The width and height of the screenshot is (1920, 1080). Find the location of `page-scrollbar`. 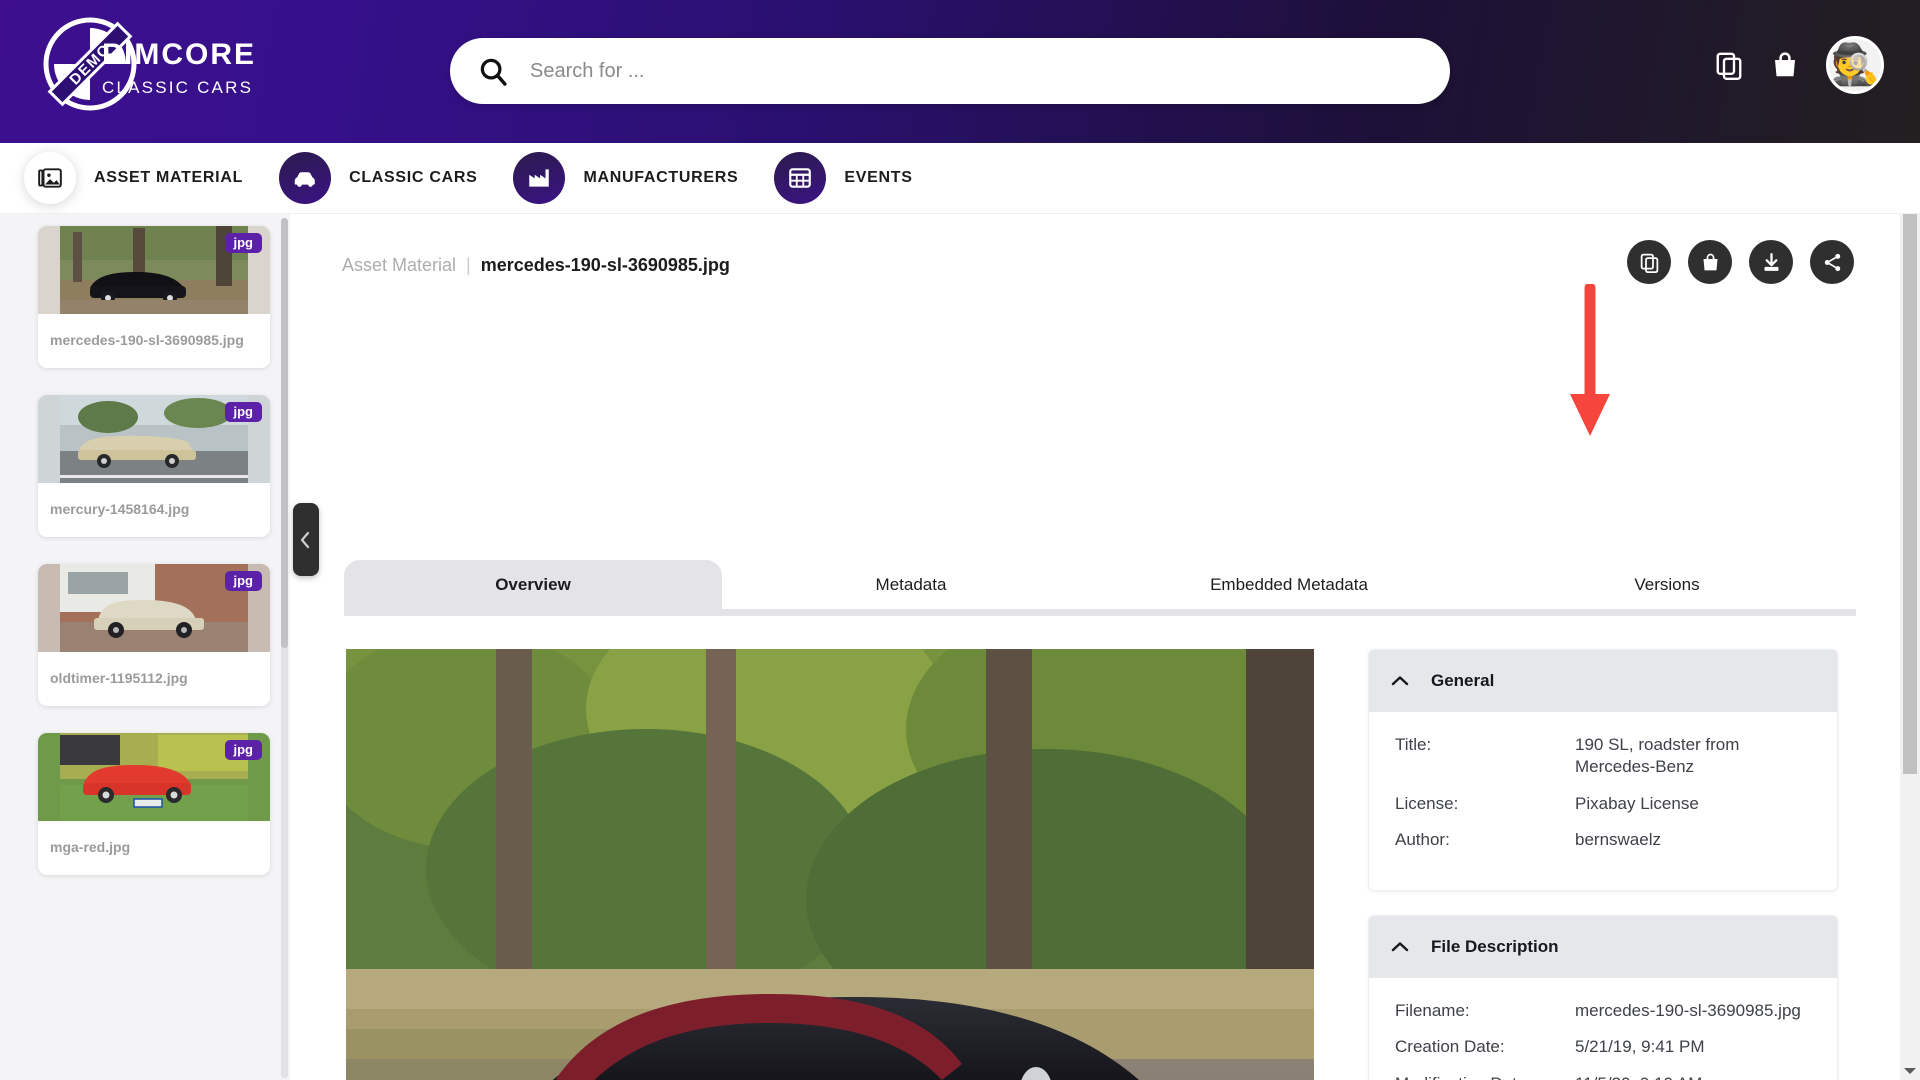

page-scrollbar is located at coordinates (1910, 647).